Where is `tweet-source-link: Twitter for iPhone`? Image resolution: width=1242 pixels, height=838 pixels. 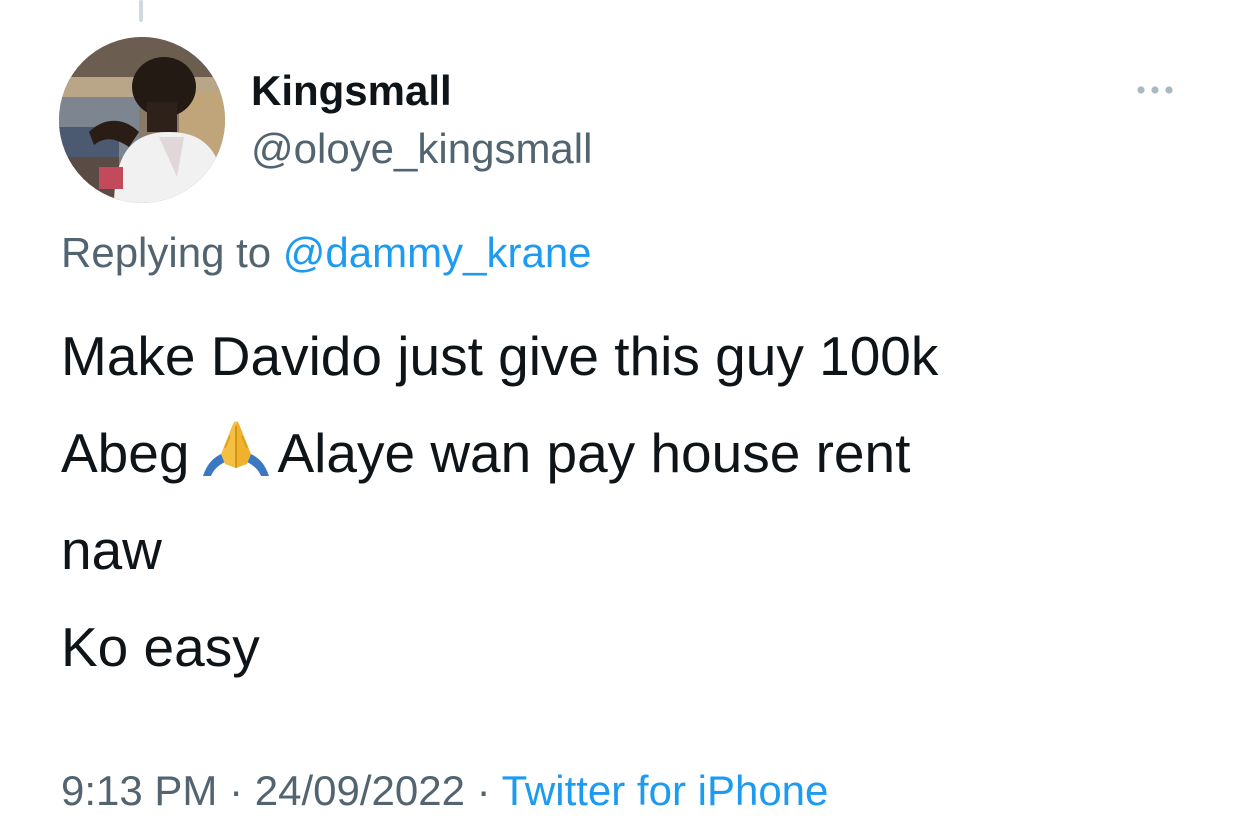 tweet-source-link: Twitter for iPhone is located at coordinates (665, 790).